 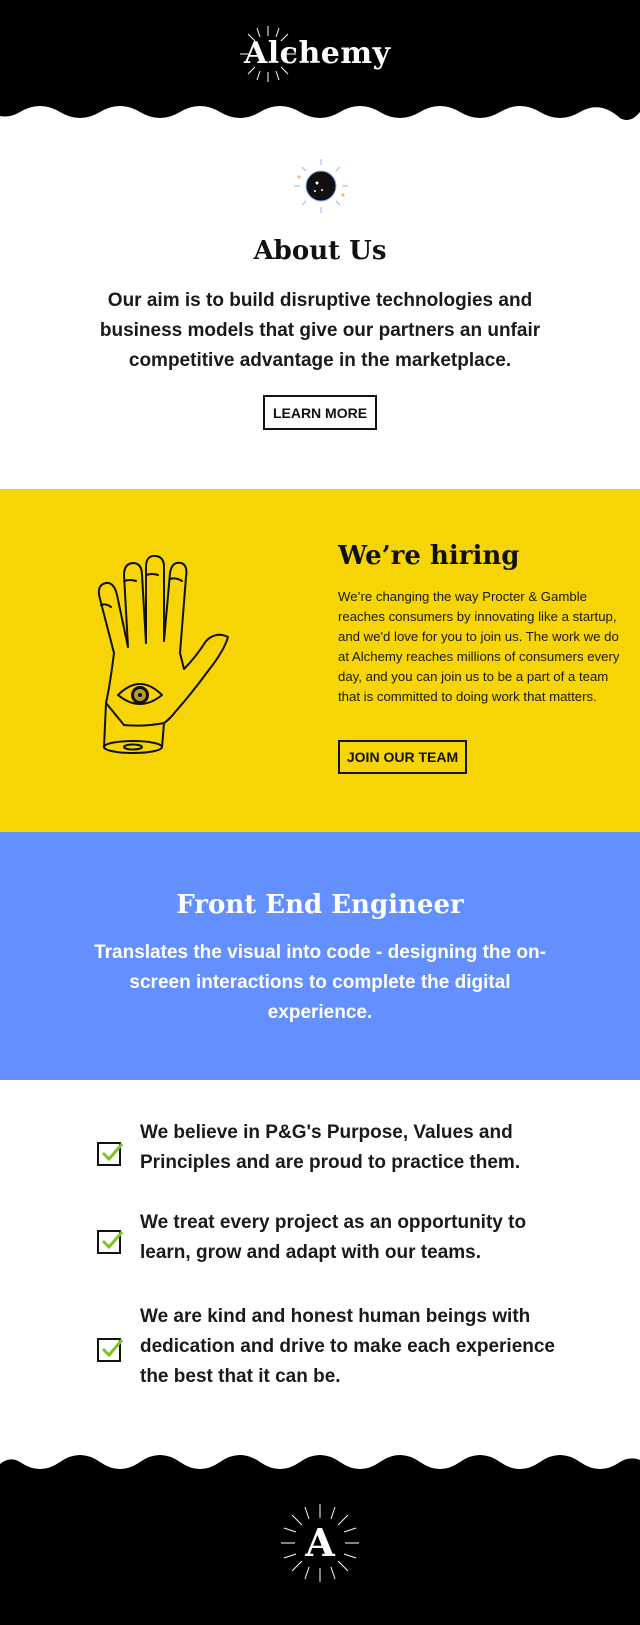 What do you see at coordinates (320, 905) in the screenshot?
I see `engineer-title: Front End Engineer` at bounding box center [320, 905].